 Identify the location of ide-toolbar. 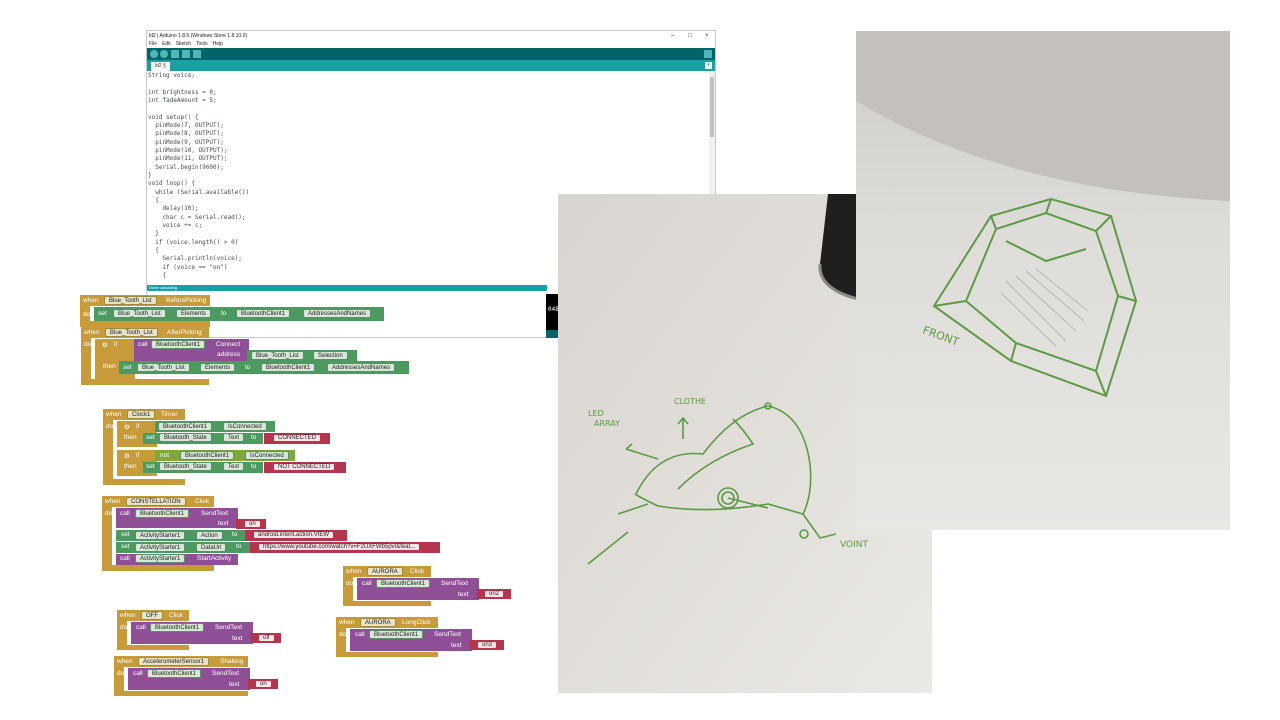
(431, 54).